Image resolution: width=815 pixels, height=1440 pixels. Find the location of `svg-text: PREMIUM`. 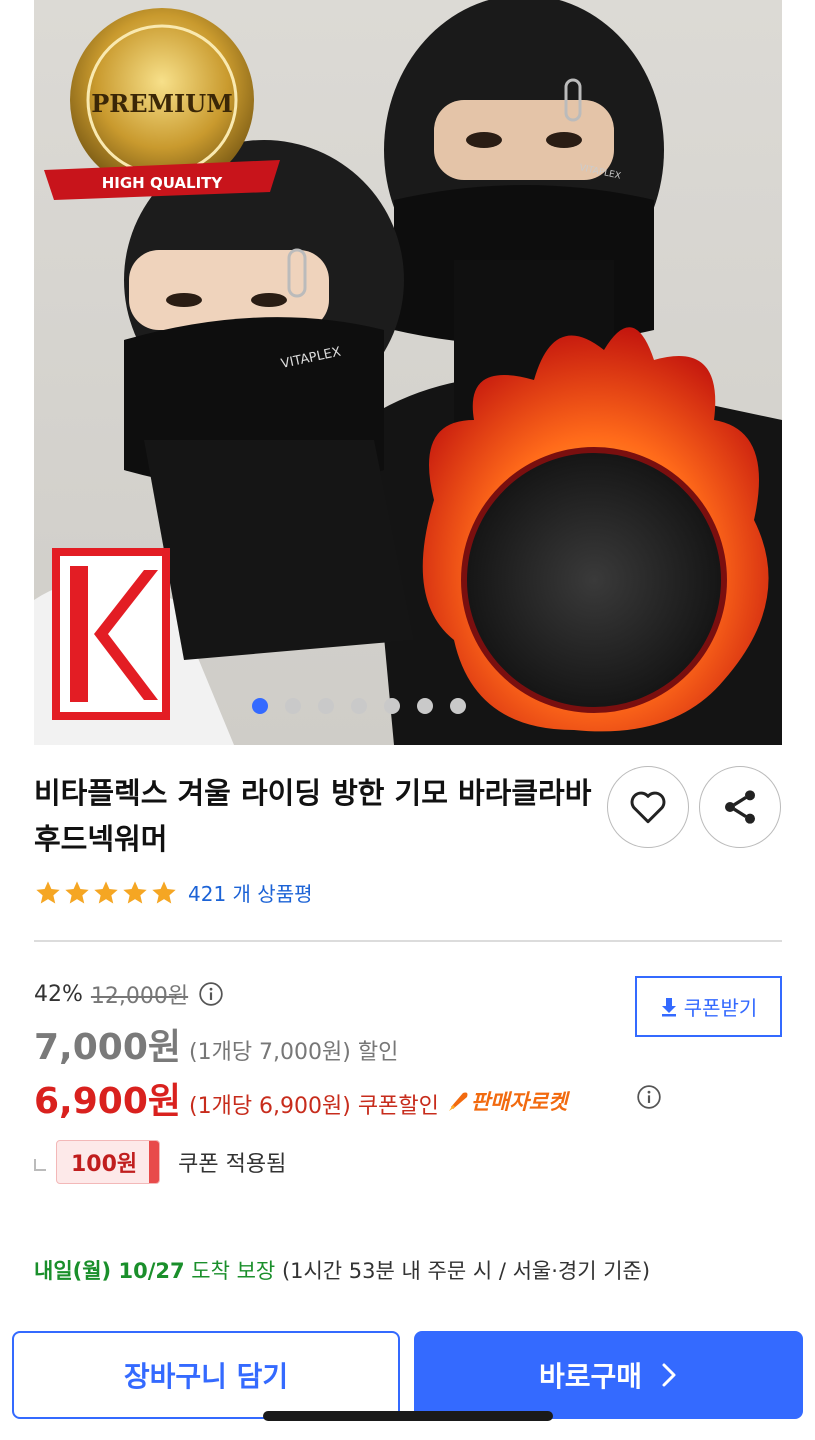

svg-text: PREMIUM is located at coordinates (162, 103).